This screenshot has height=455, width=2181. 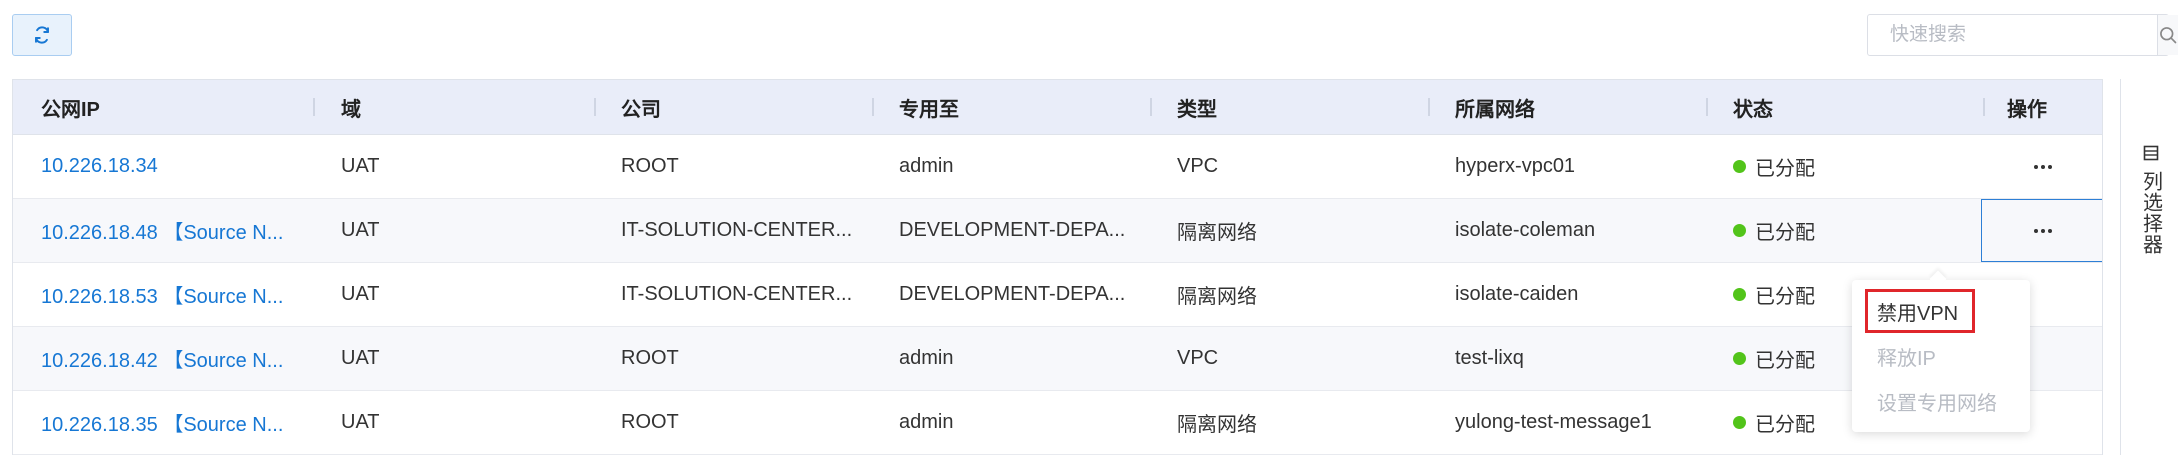 What do you see at coordinates (2150, 213) in the screenshot?
I see `column-chooser-label: 列选择器` at bounding box center [2150, 213].